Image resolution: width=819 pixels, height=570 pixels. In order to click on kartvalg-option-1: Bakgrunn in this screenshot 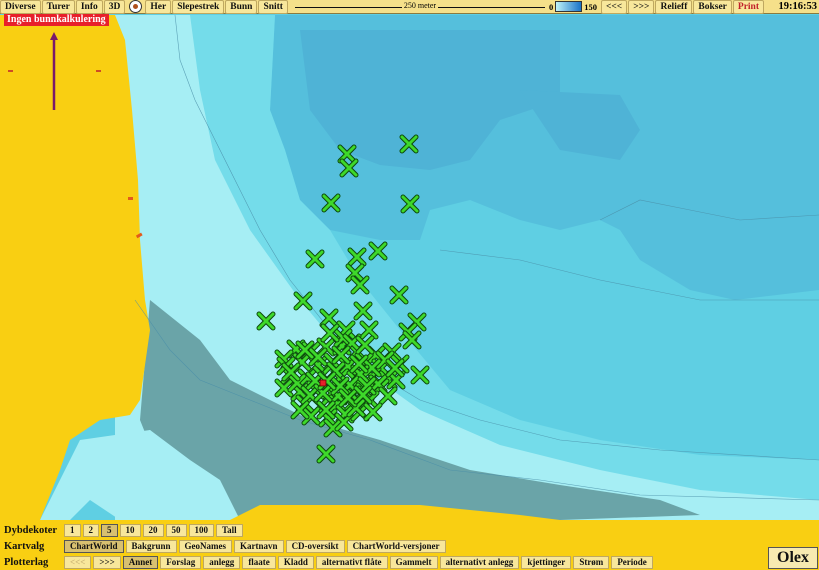, I will do `click(151, 546)`.